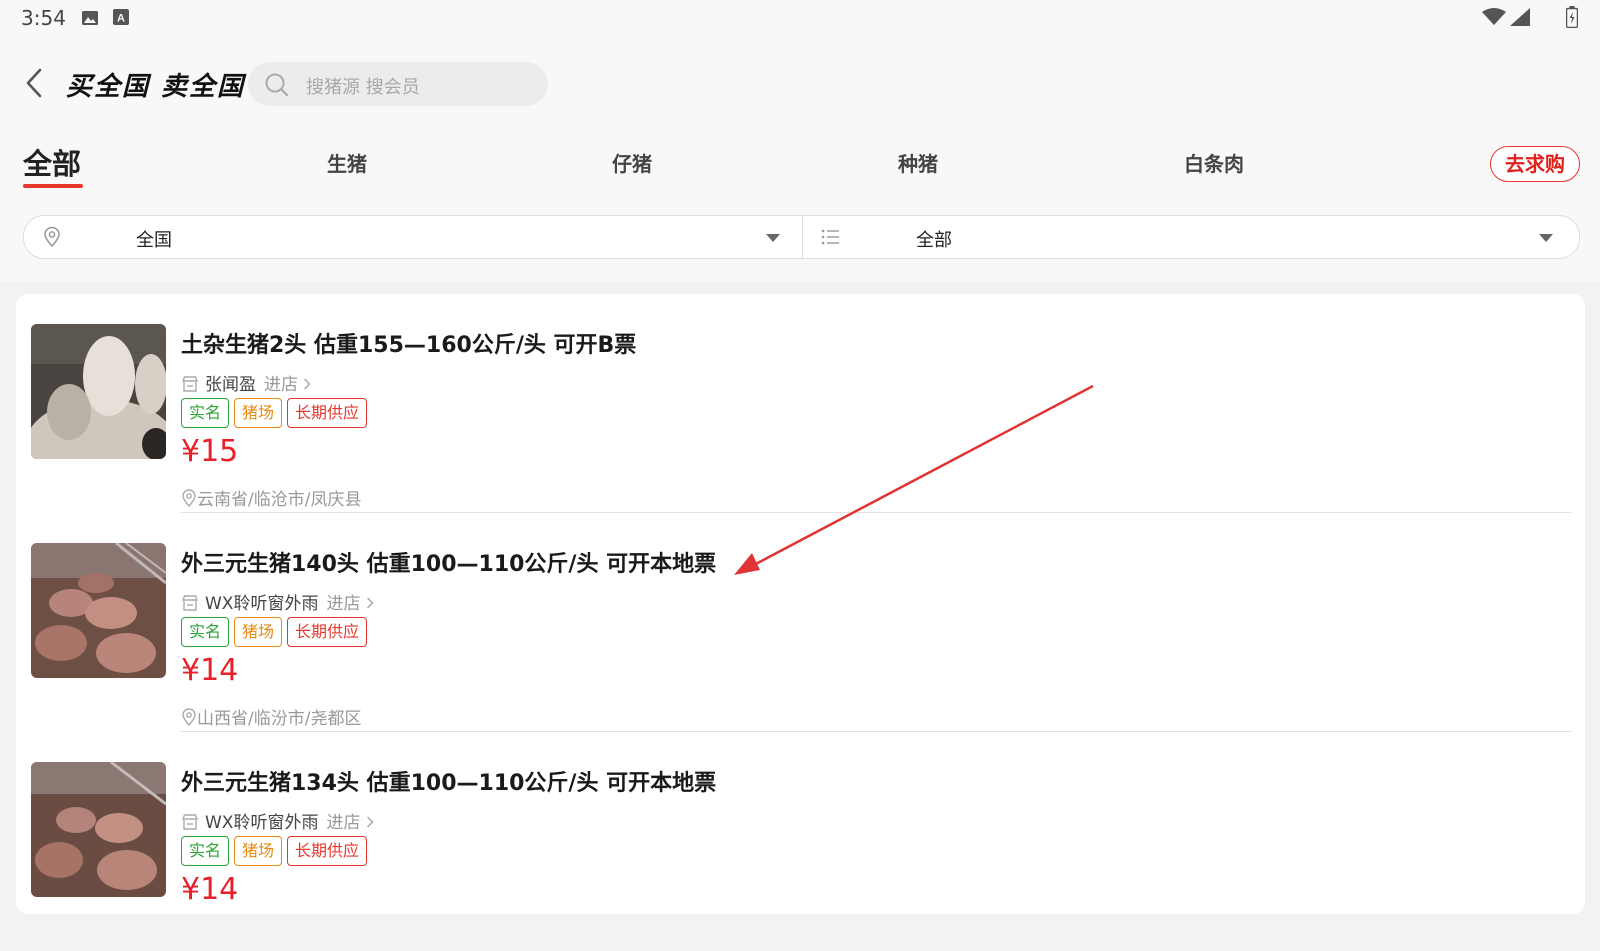  I want to click on category-filter-value: 全部, so click(934, 240).